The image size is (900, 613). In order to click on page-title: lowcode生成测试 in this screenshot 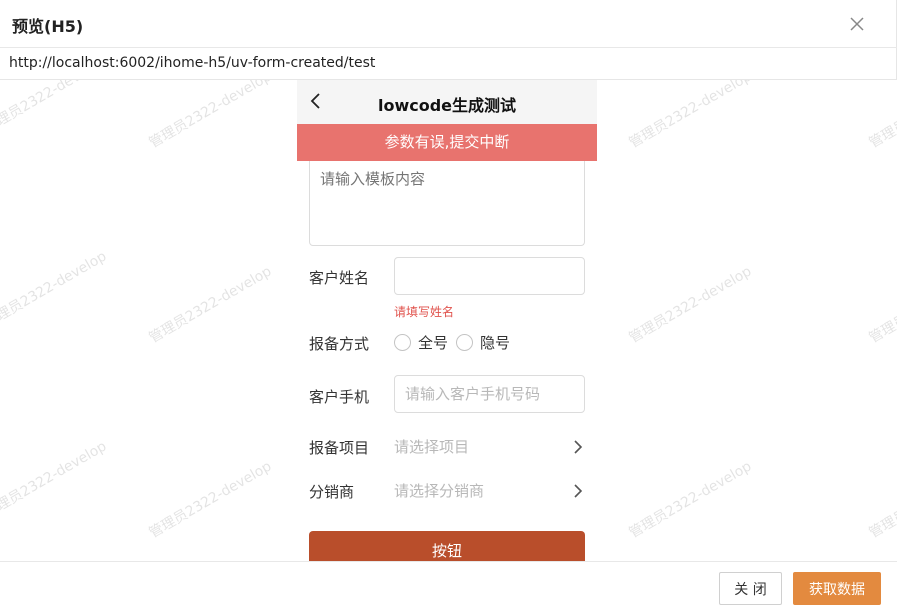, I will do `click(447, 105)`.